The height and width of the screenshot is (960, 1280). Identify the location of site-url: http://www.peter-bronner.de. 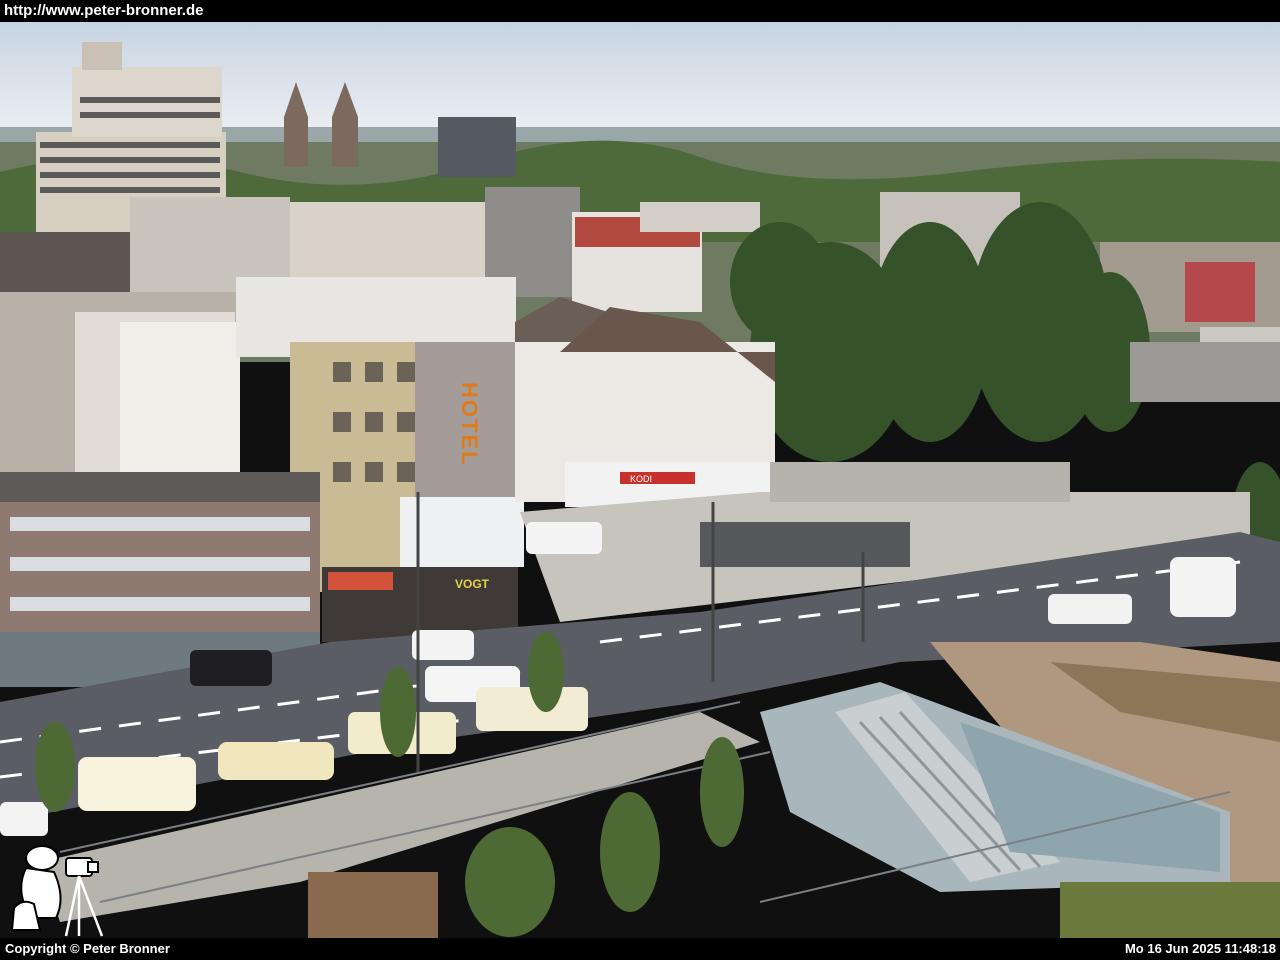
(104, 10).